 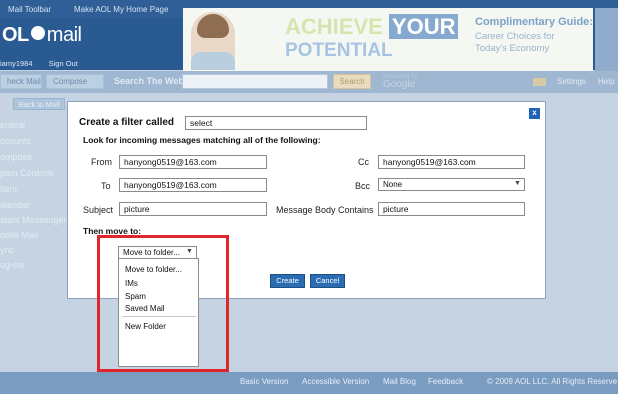 I want to click on create-button: Create, so click(x=287, y=281).